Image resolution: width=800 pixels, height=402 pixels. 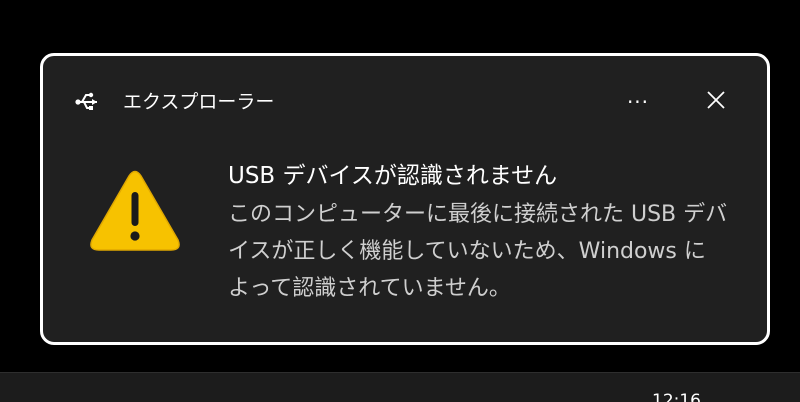 I want to click on message-line: イスが正しく機能していないため、Windows に, so click(x=467, y=251).